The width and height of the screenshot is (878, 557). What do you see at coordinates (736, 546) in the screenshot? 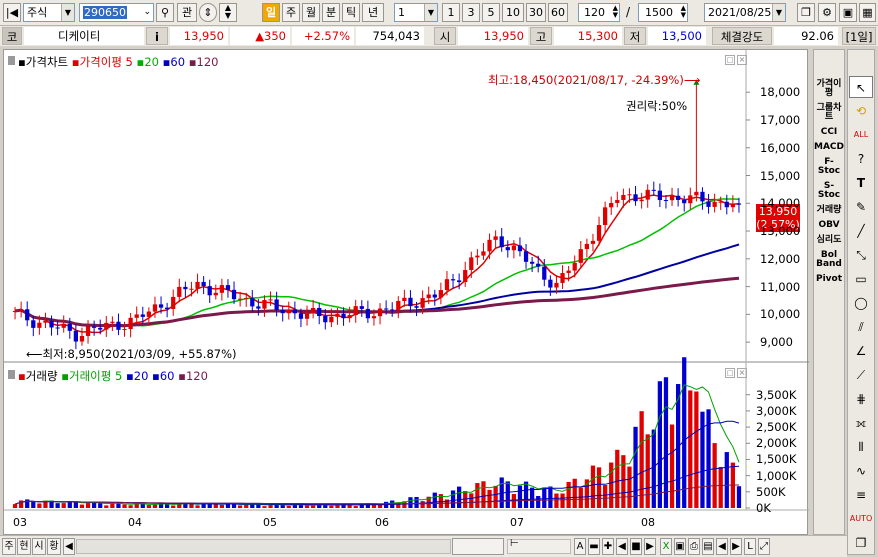
I see `next-icon: ▶` at bounding box center [736, 546].